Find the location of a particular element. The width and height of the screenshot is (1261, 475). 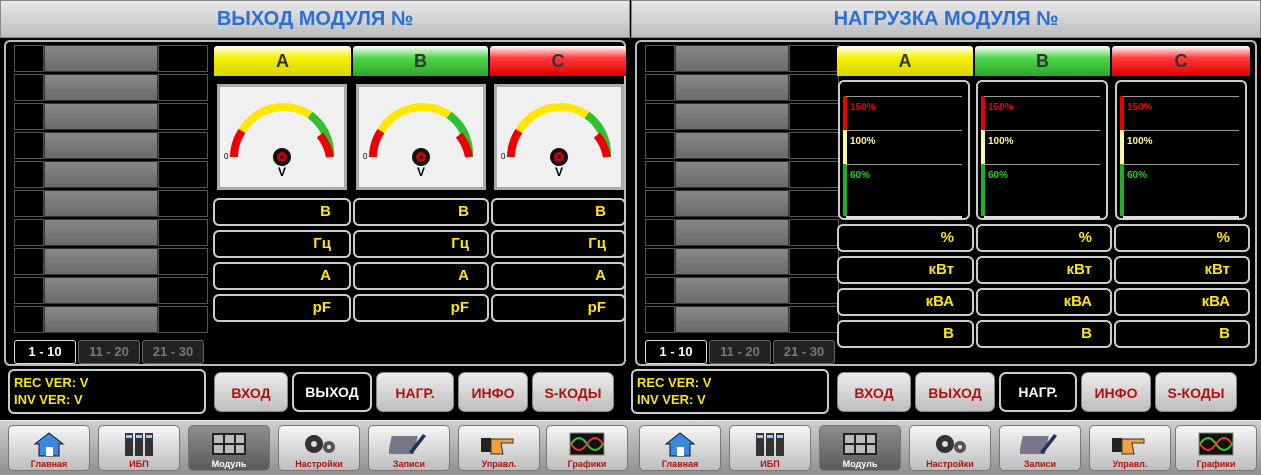

phase-c-current: А is located at coordinates (558, 276).